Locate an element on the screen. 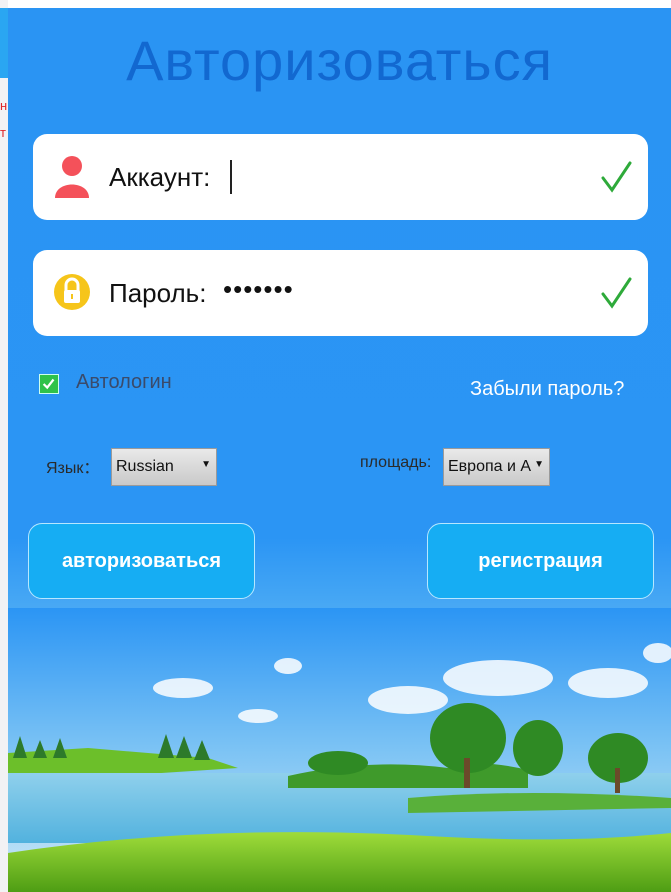 The image size is (671, 892). register-button: регистрация is located at coordinates (540, 561).